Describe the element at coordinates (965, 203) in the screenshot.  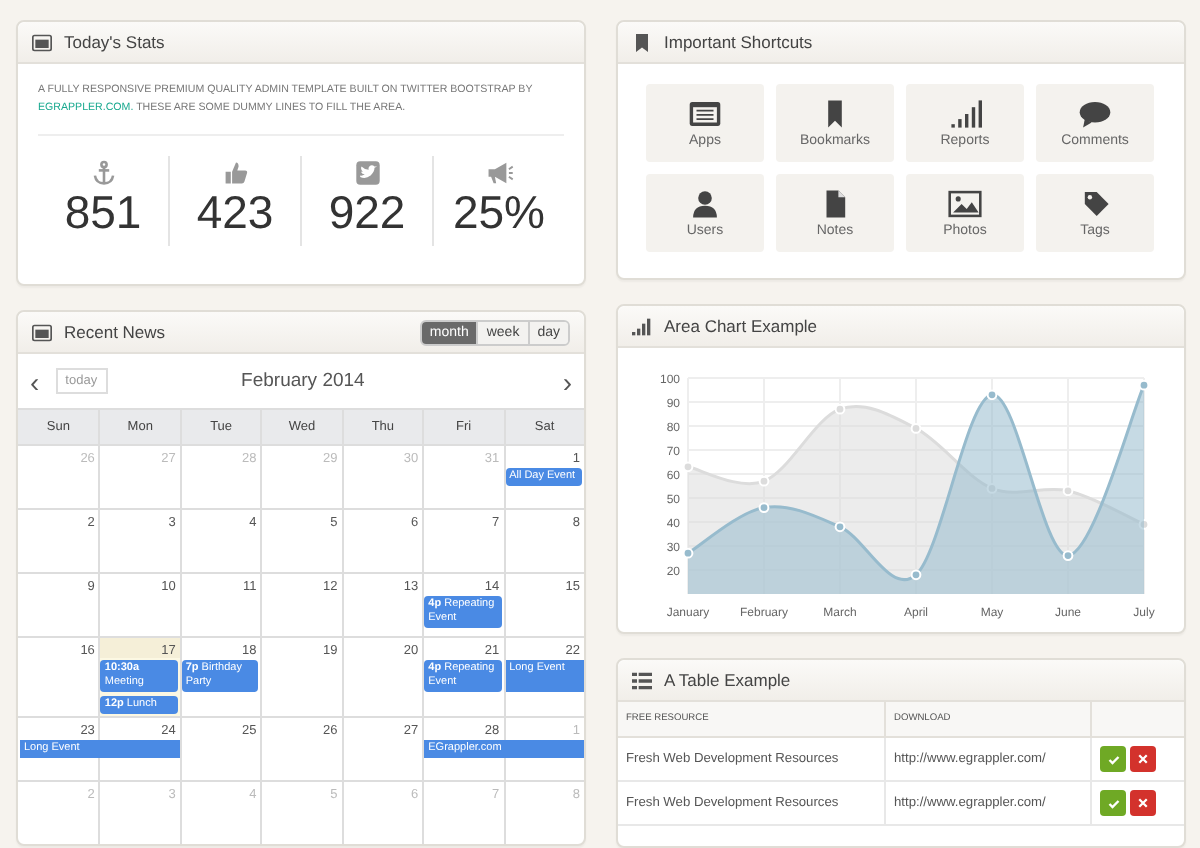
I see `picture-frame-icon` at that location.